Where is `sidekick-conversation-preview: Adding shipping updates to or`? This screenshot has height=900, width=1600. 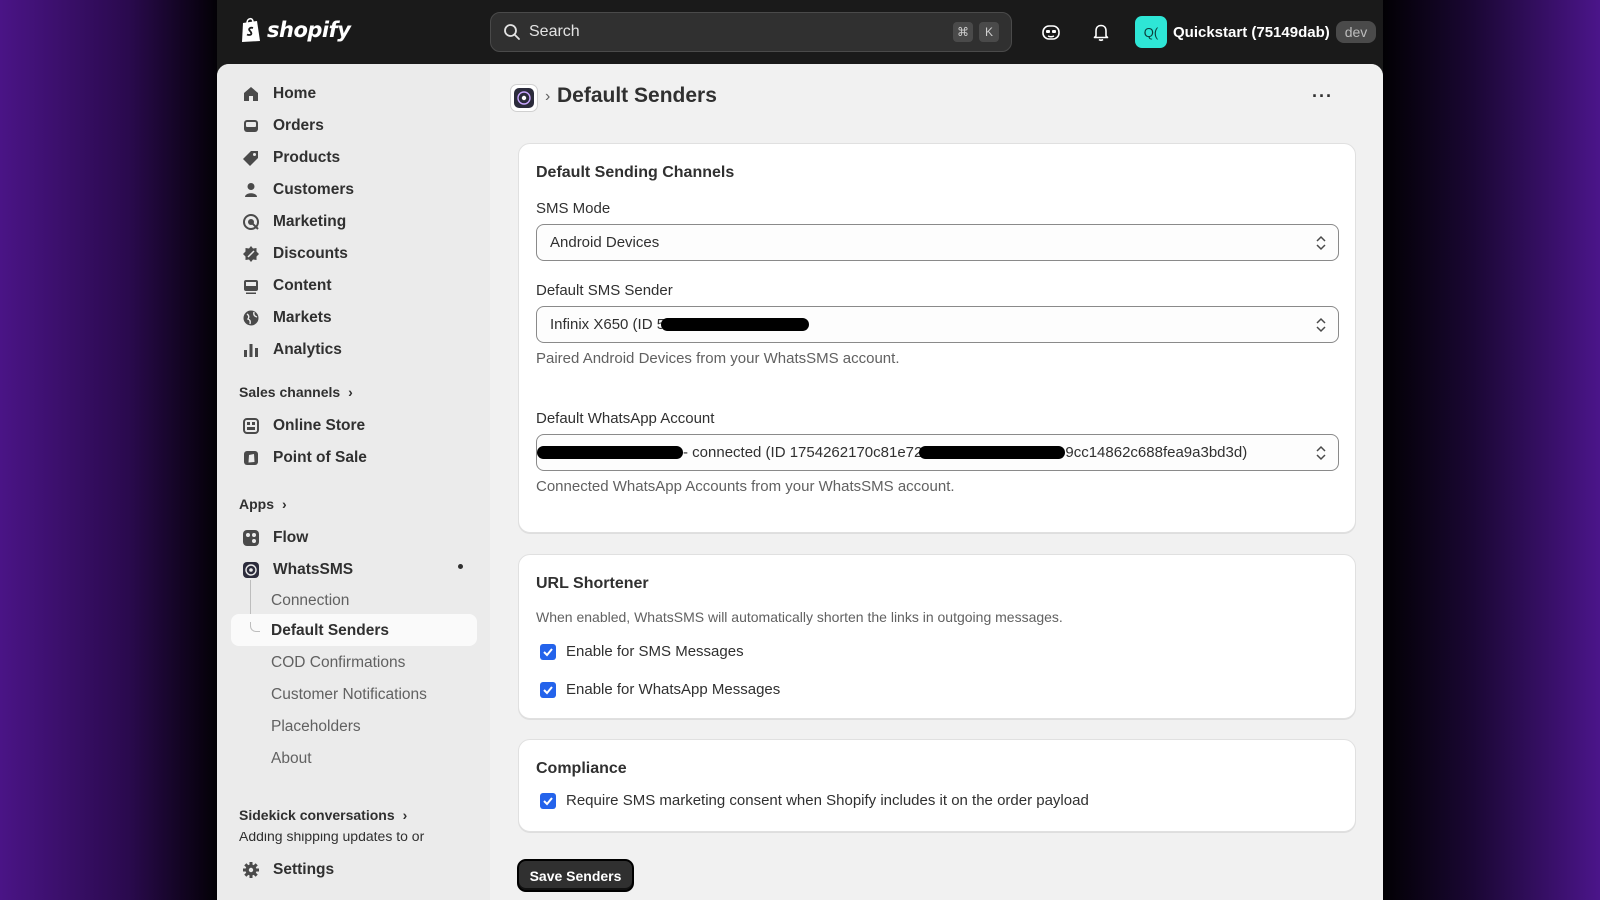
sidekick-conversation-preview: Adding shipping updates to or is located at coordinates (354, 839).